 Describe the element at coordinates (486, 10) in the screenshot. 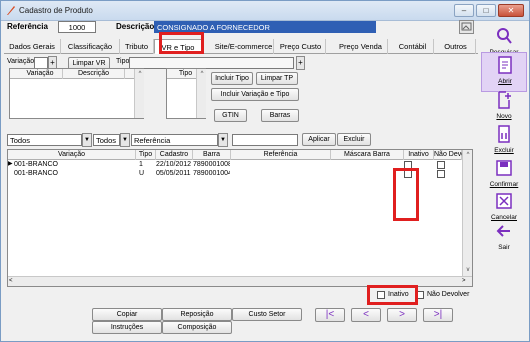

I see `maximize-button: □` at that location.